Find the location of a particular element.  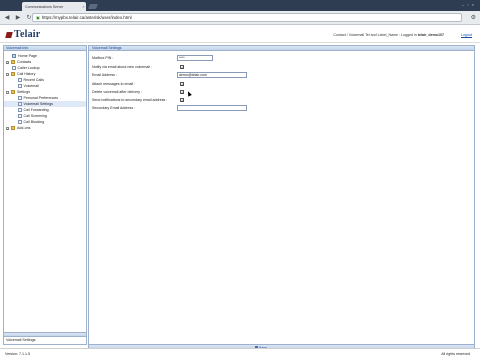

settings-panel-header: Voicemail Settings is located at coordinates (281, 48).